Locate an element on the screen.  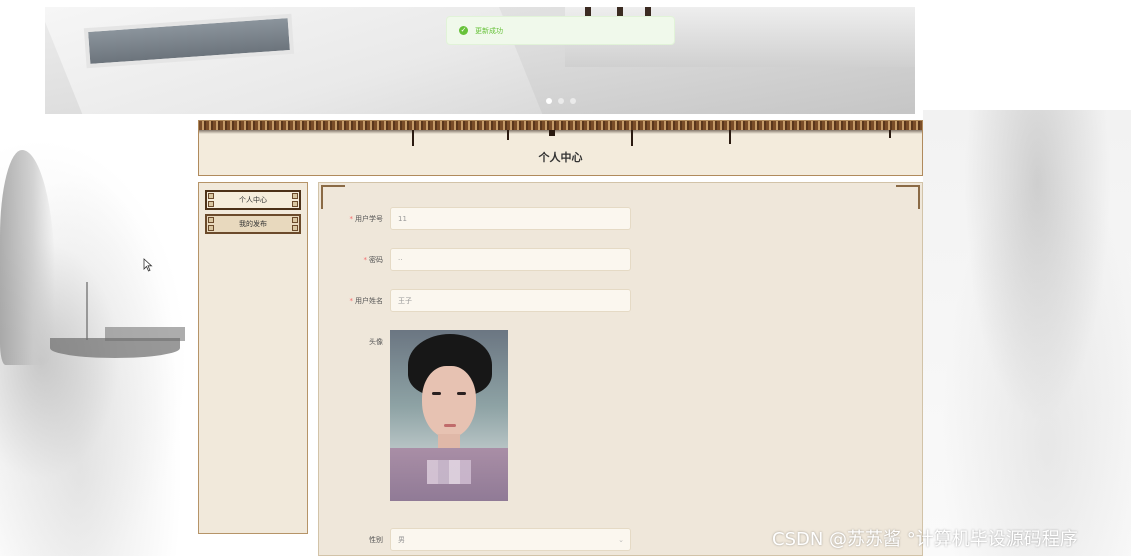
sidebar-item-label: 个人中心 is located at coordinates (253, 200).